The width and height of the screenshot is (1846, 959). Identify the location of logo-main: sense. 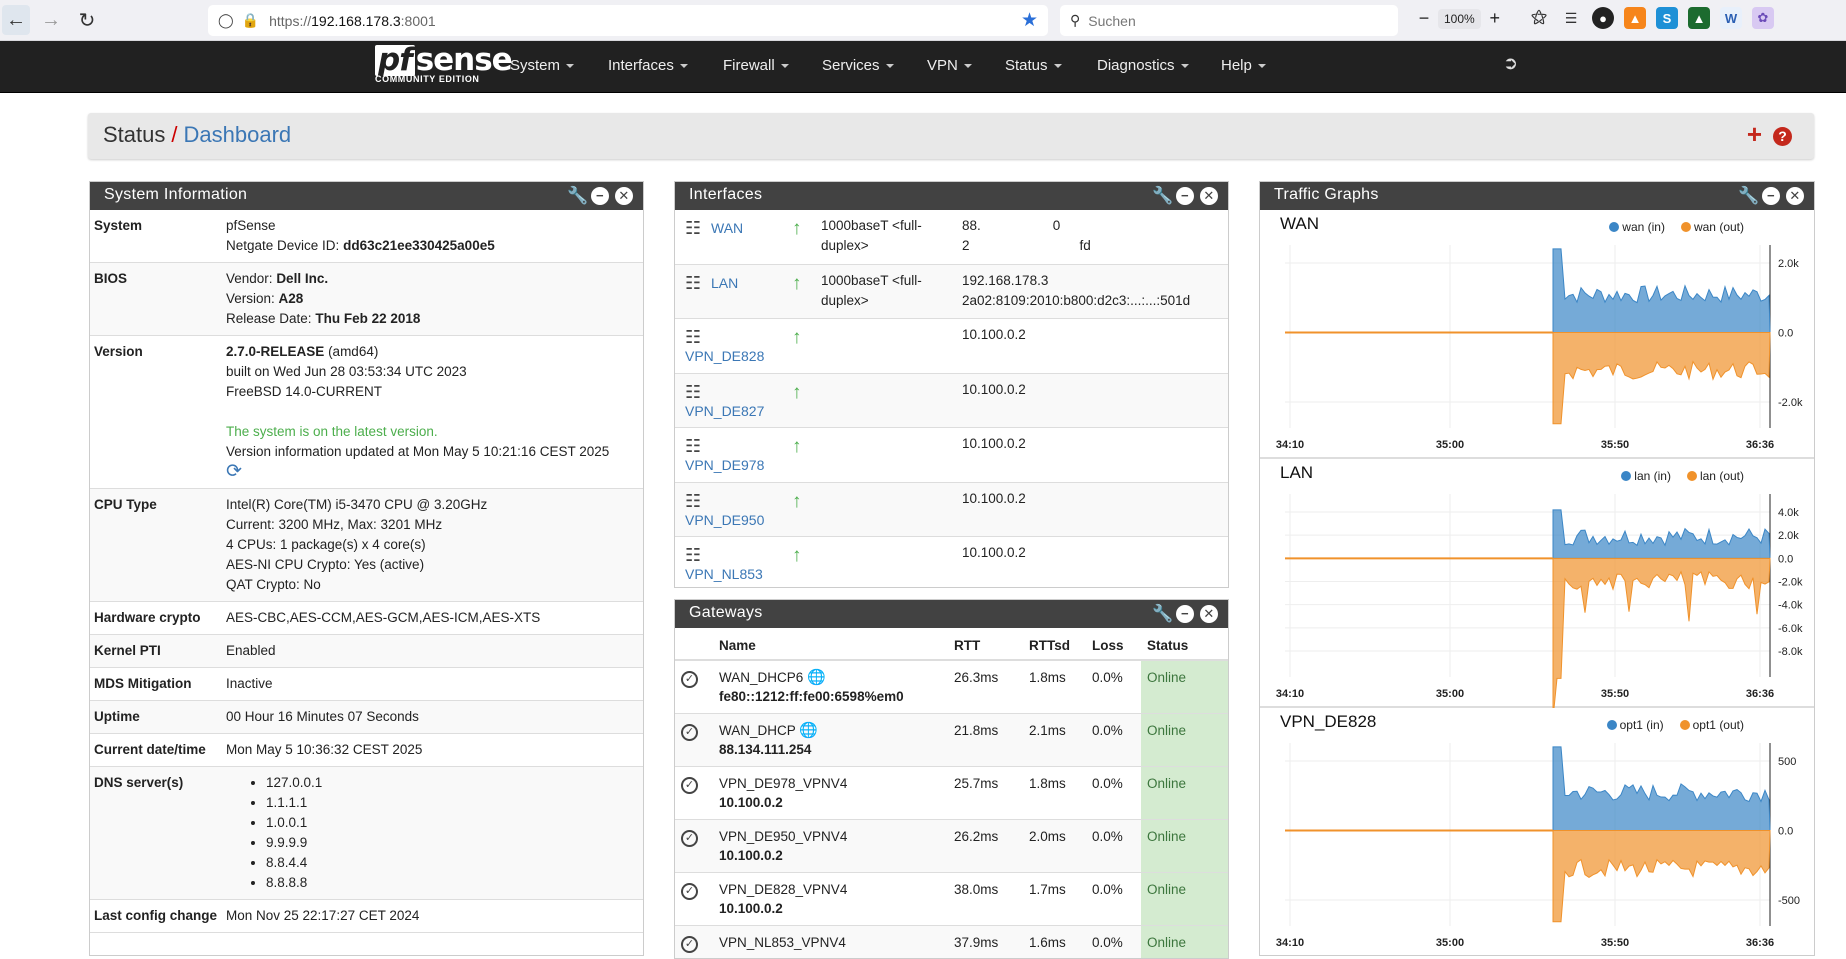
(464, 60).